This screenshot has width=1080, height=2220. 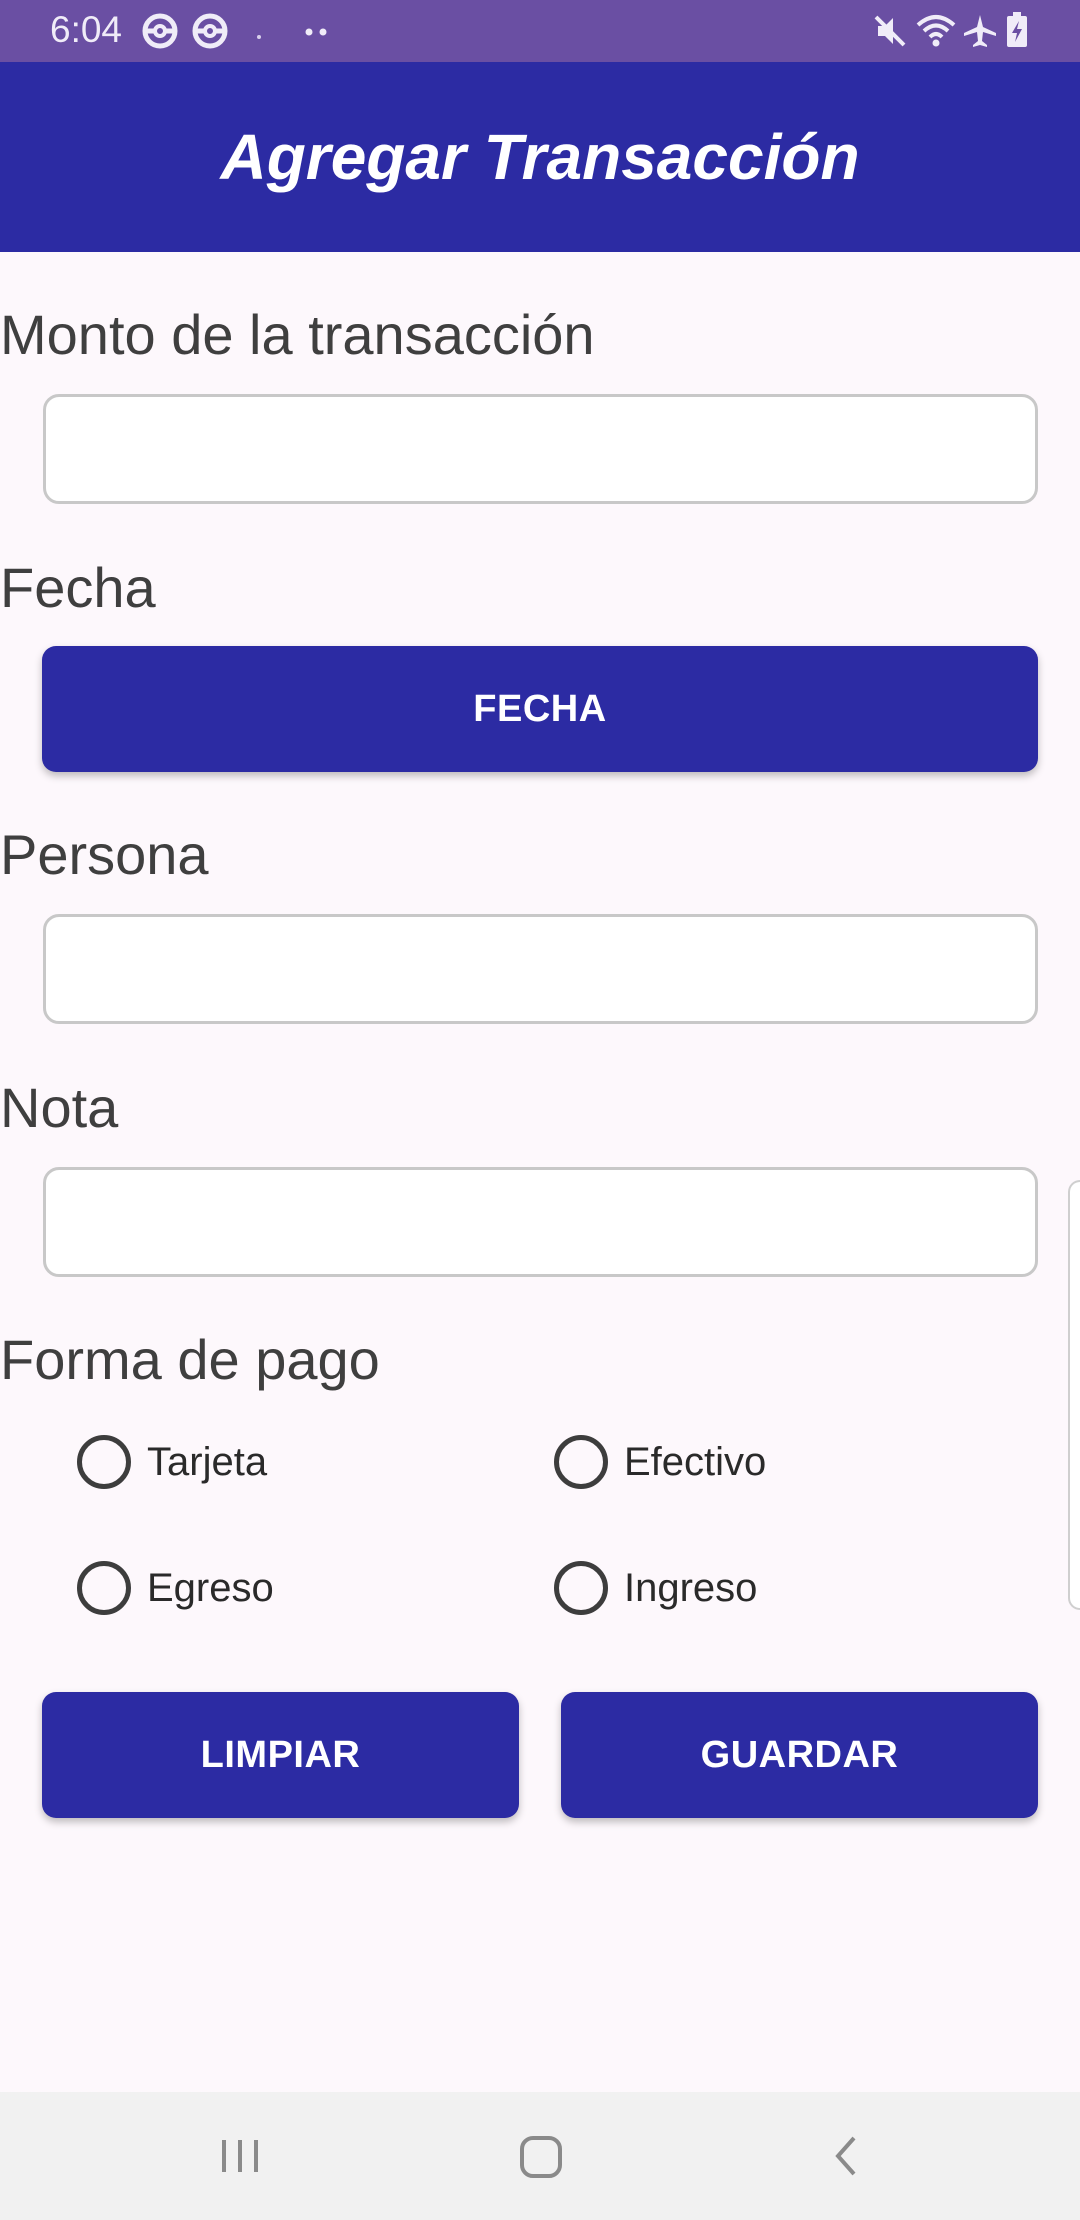 What do you see at coordinates (190, 1359) in the screenshot?
I see `payment-method-label: Forma de pago` at bounding box center [190, 1359].